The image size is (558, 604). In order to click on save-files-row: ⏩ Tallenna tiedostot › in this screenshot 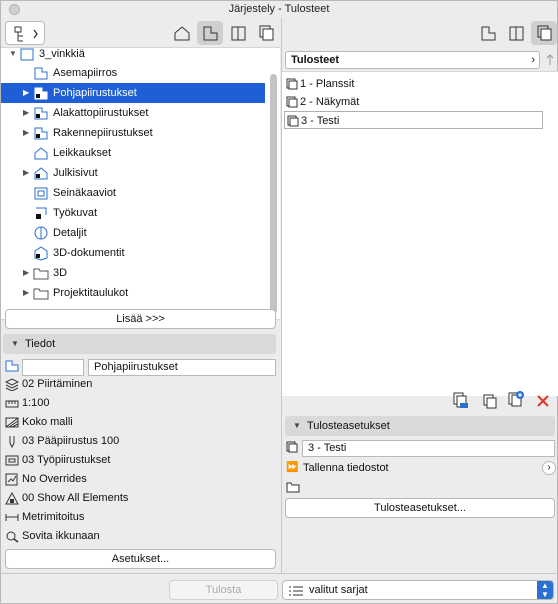, I will do `click(422, 468)`.